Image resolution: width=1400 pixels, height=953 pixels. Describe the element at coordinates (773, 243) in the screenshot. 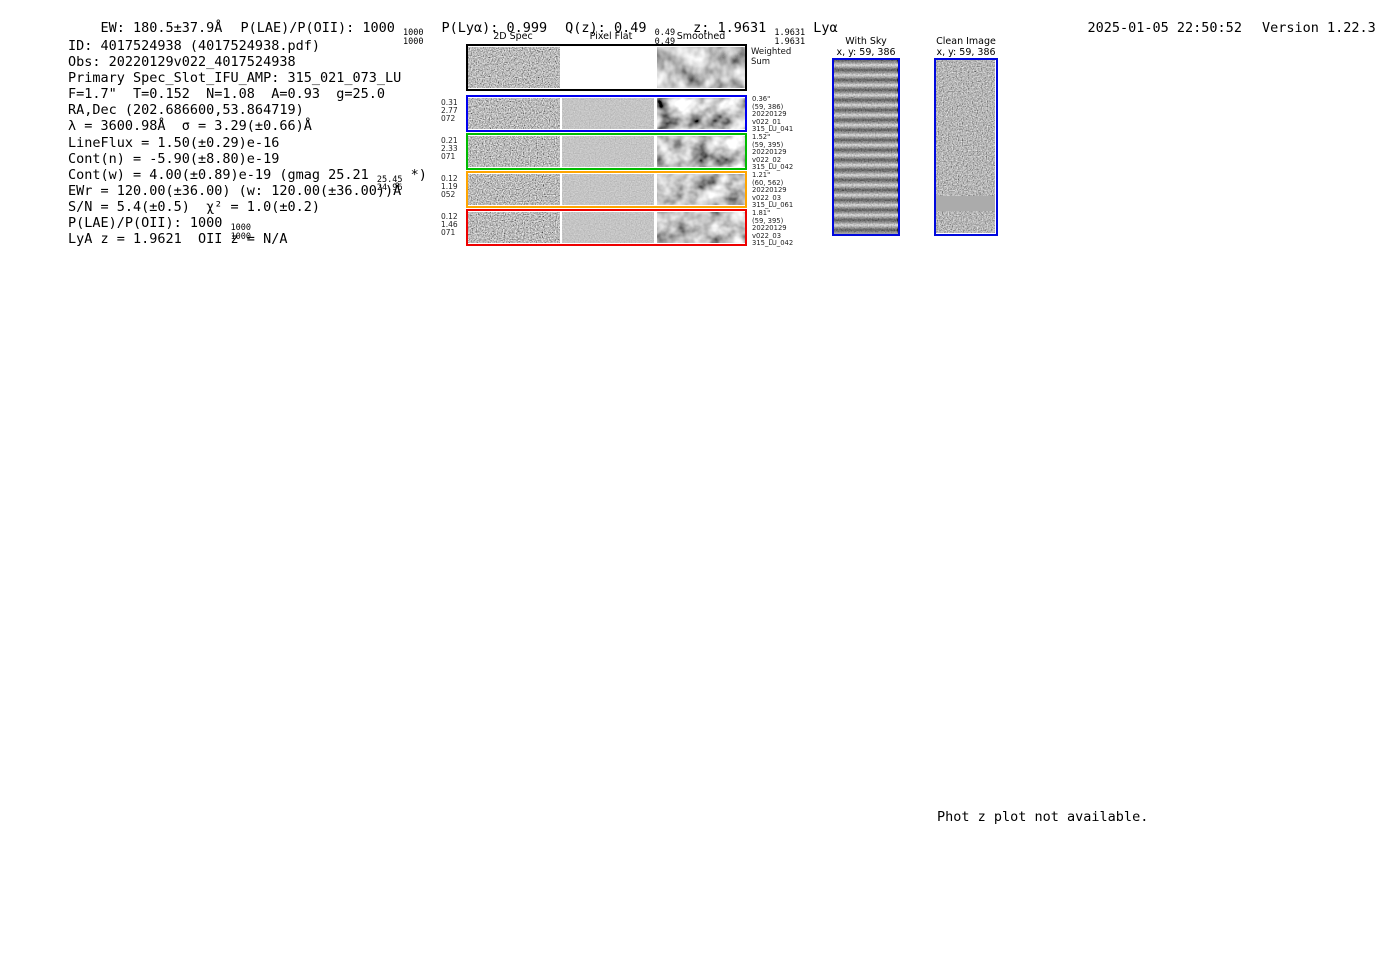

I see `fiber-id-label: 315_LU_042` at that location.